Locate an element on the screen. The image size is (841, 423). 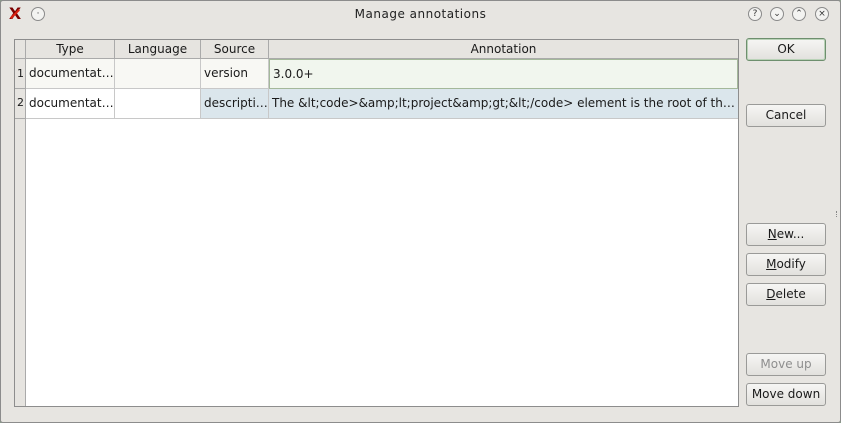
ok-button: OK is located at coordinates (786, 49).